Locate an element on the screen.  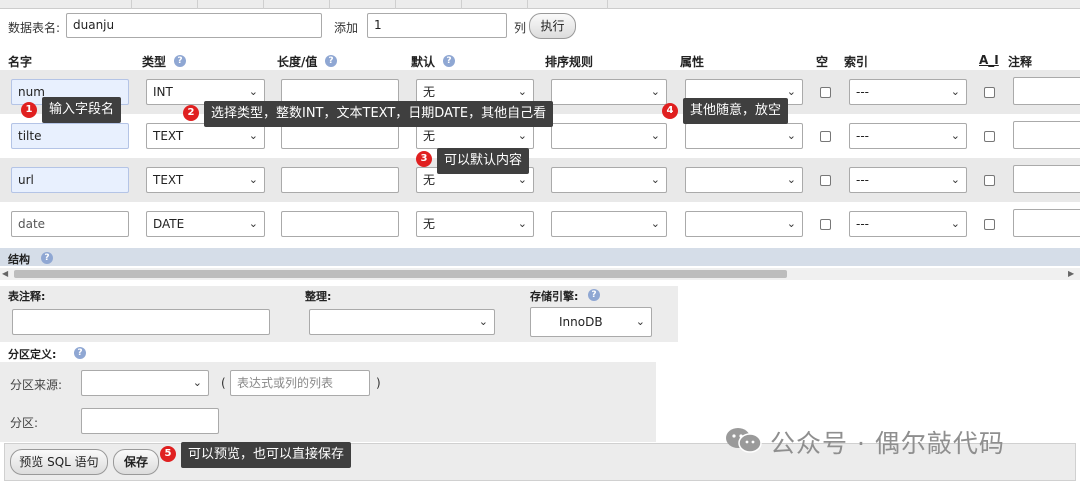
partition-source-label: 分区来源: is located at coordinates (36, 385).